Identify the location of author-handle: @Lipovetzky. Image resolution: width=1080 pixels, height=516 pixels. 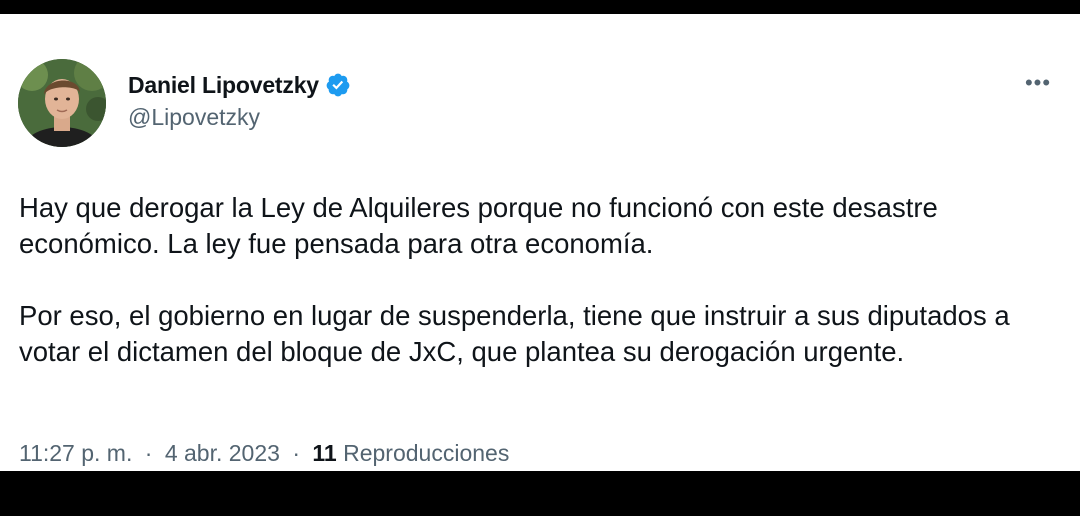
(194, 117).